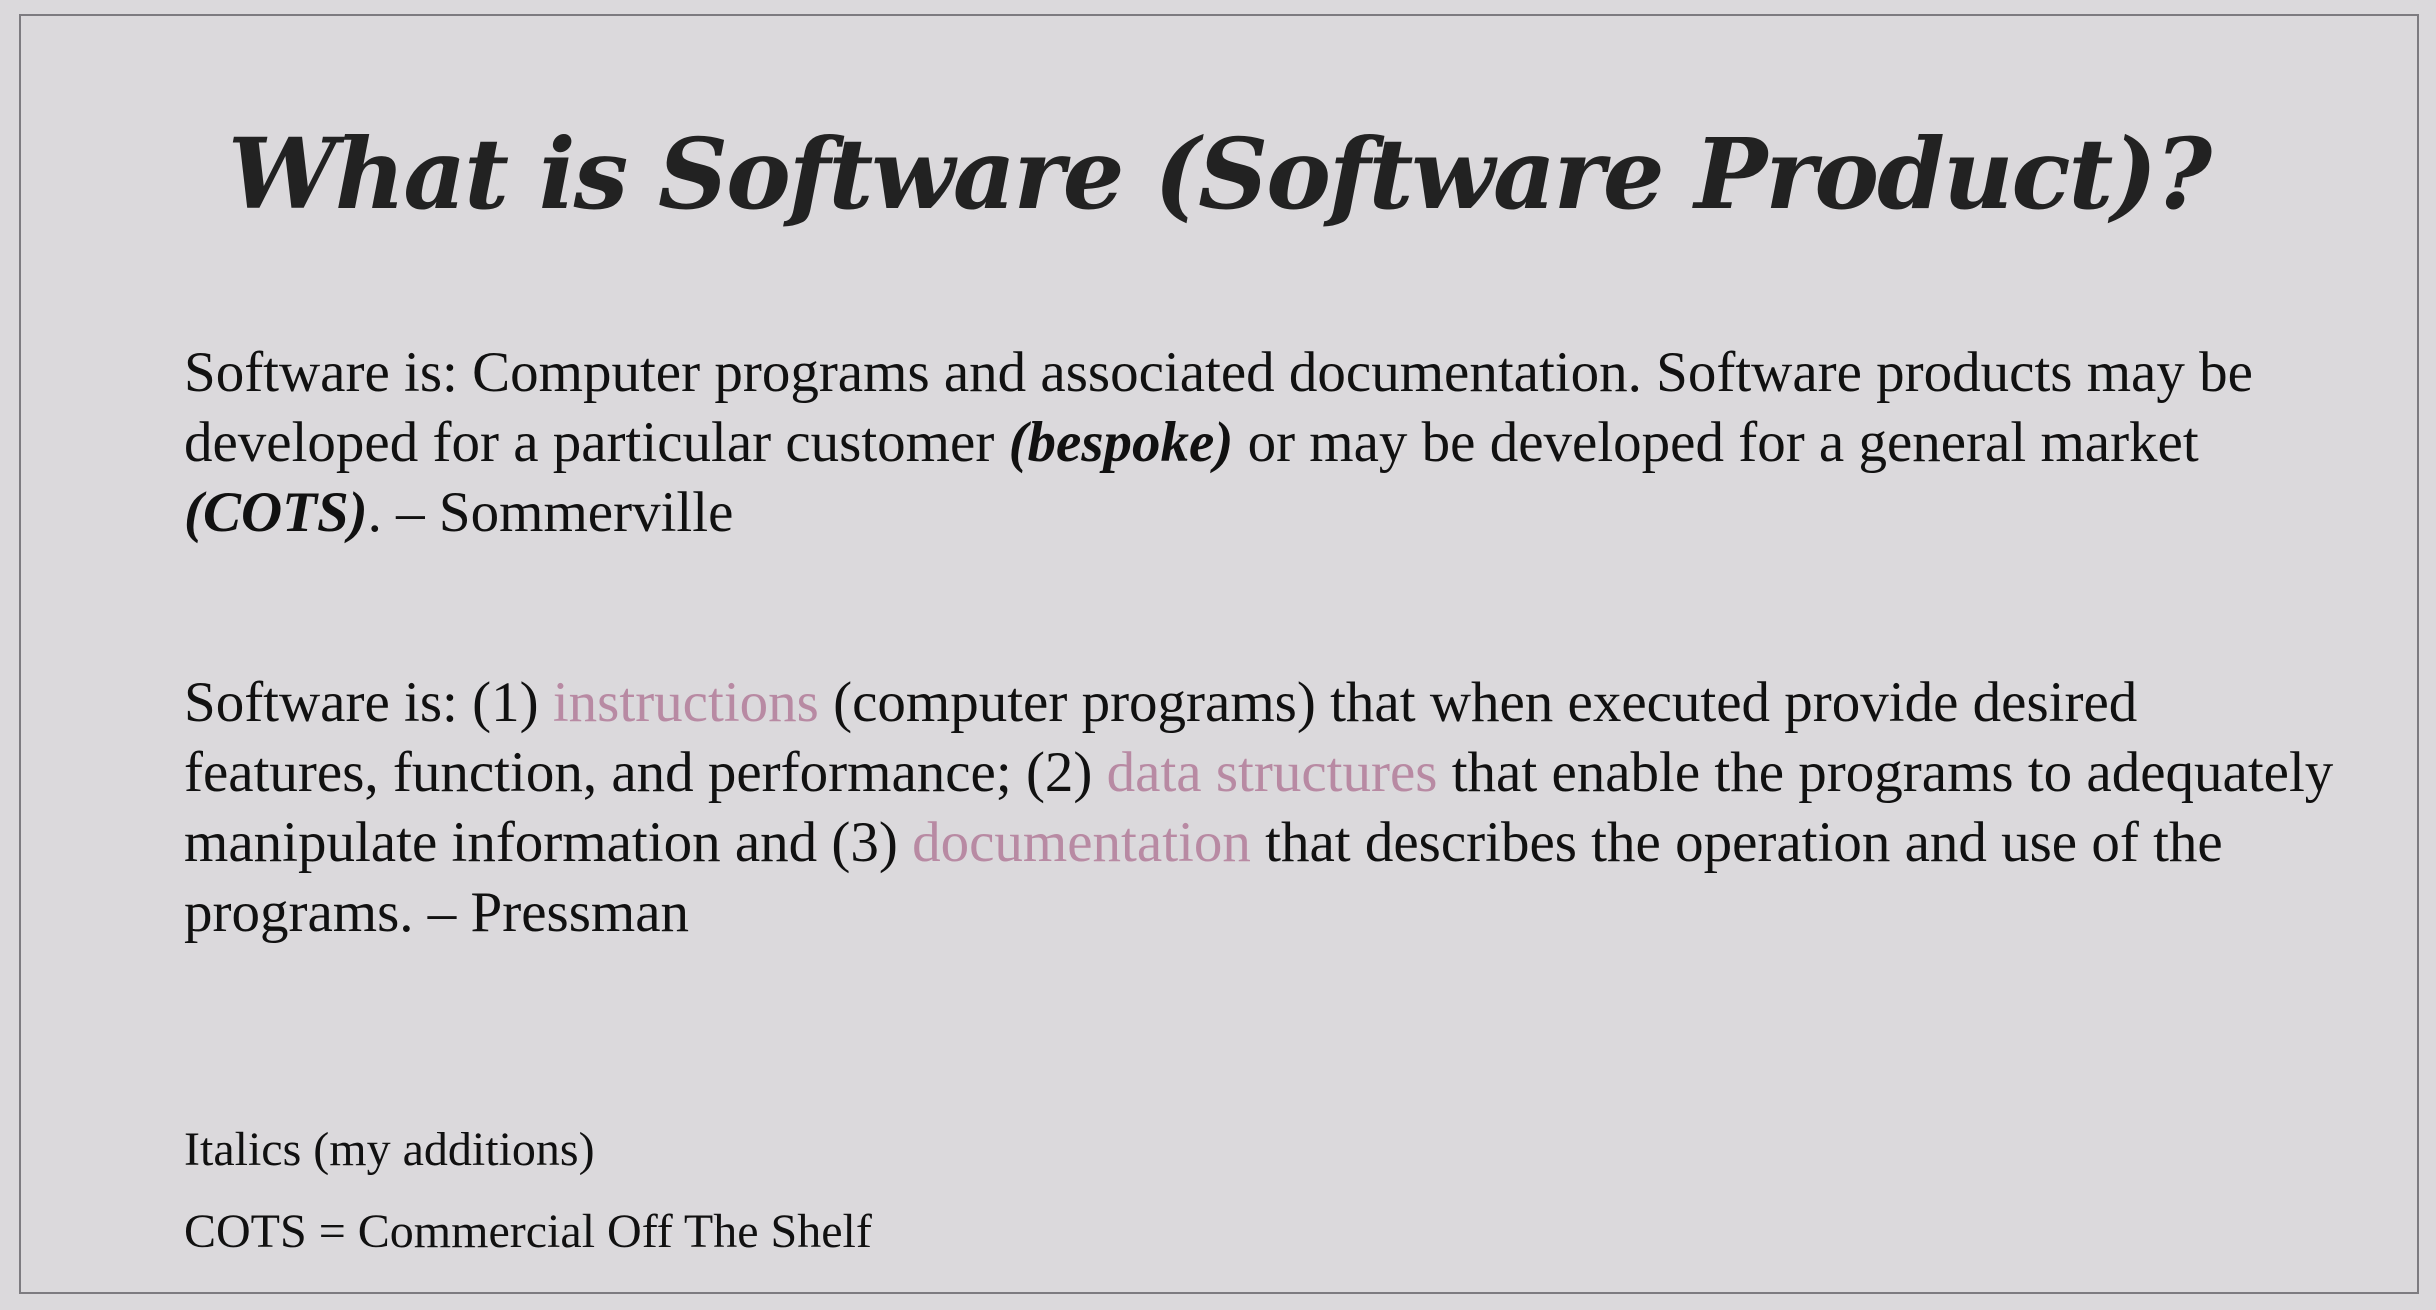 This screenshot has width=2436, height=1310. What do you see at coordinates (1272, 772) in the screenshot?
I see `highlight-data-structures: data structures` at bounding box center [1272, 772].